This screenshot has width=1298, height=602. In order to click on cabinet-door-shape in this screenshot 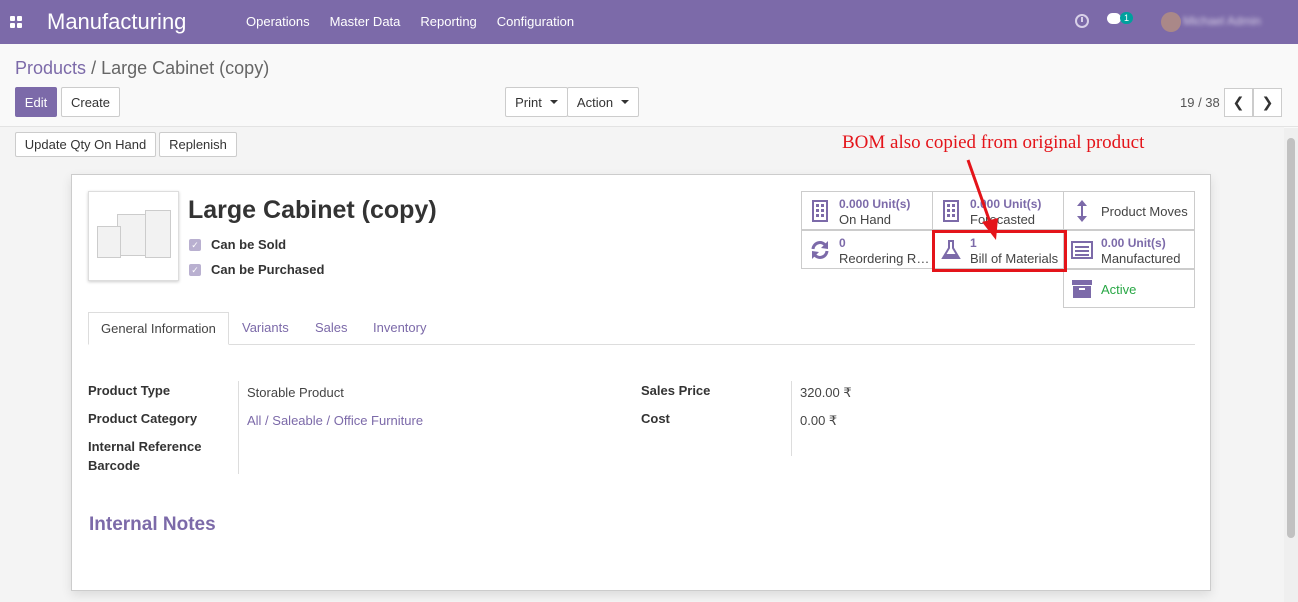, I will do `click(109, 242)`.